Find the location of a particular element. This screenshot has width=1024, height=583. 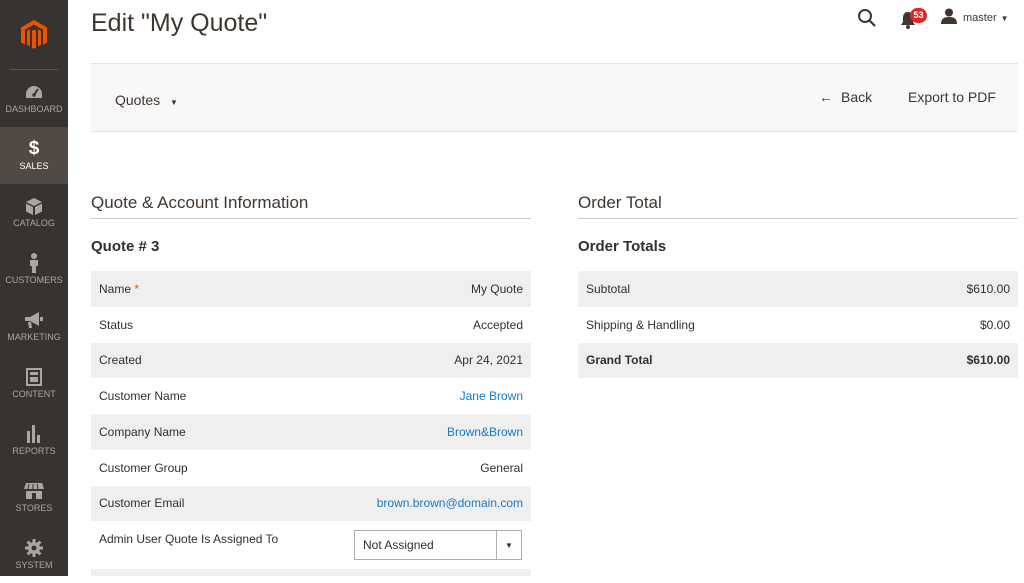

sidebar-item-dashboard: DASHBOARD is located at coordinates (34, 98).